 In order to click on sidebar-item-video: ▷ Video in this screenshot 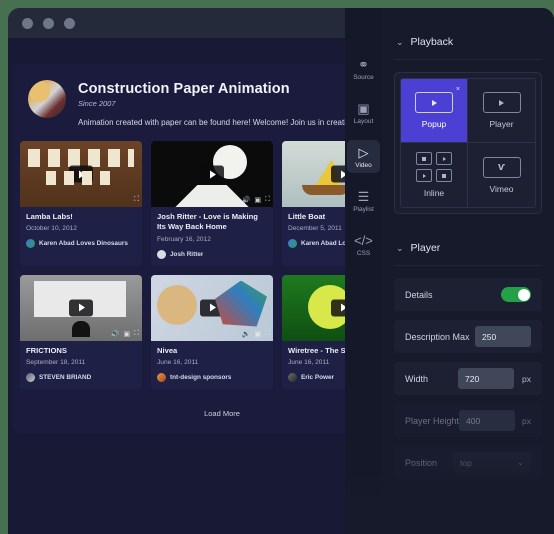, I will do `click(363, 156)`.